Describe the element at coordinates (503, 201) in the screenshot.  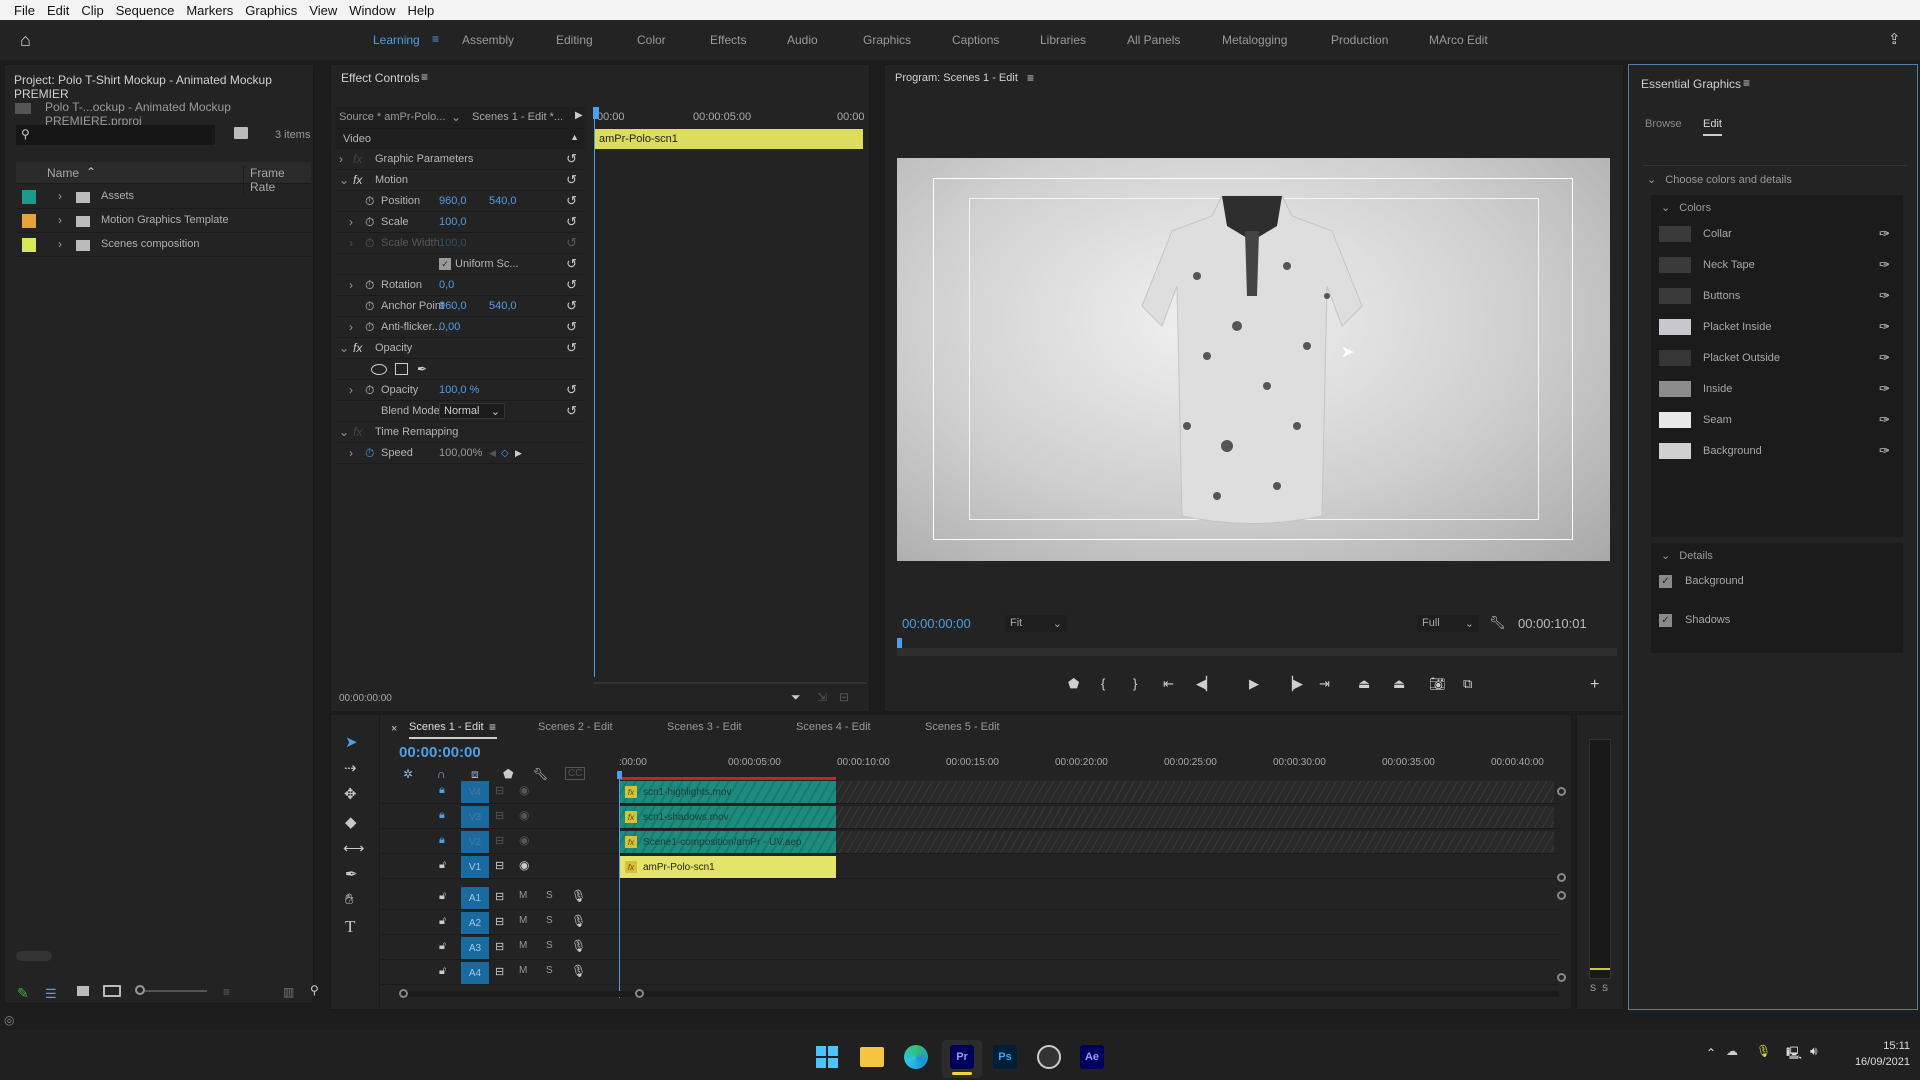
I see `property-value-y: 540,0` at that location.